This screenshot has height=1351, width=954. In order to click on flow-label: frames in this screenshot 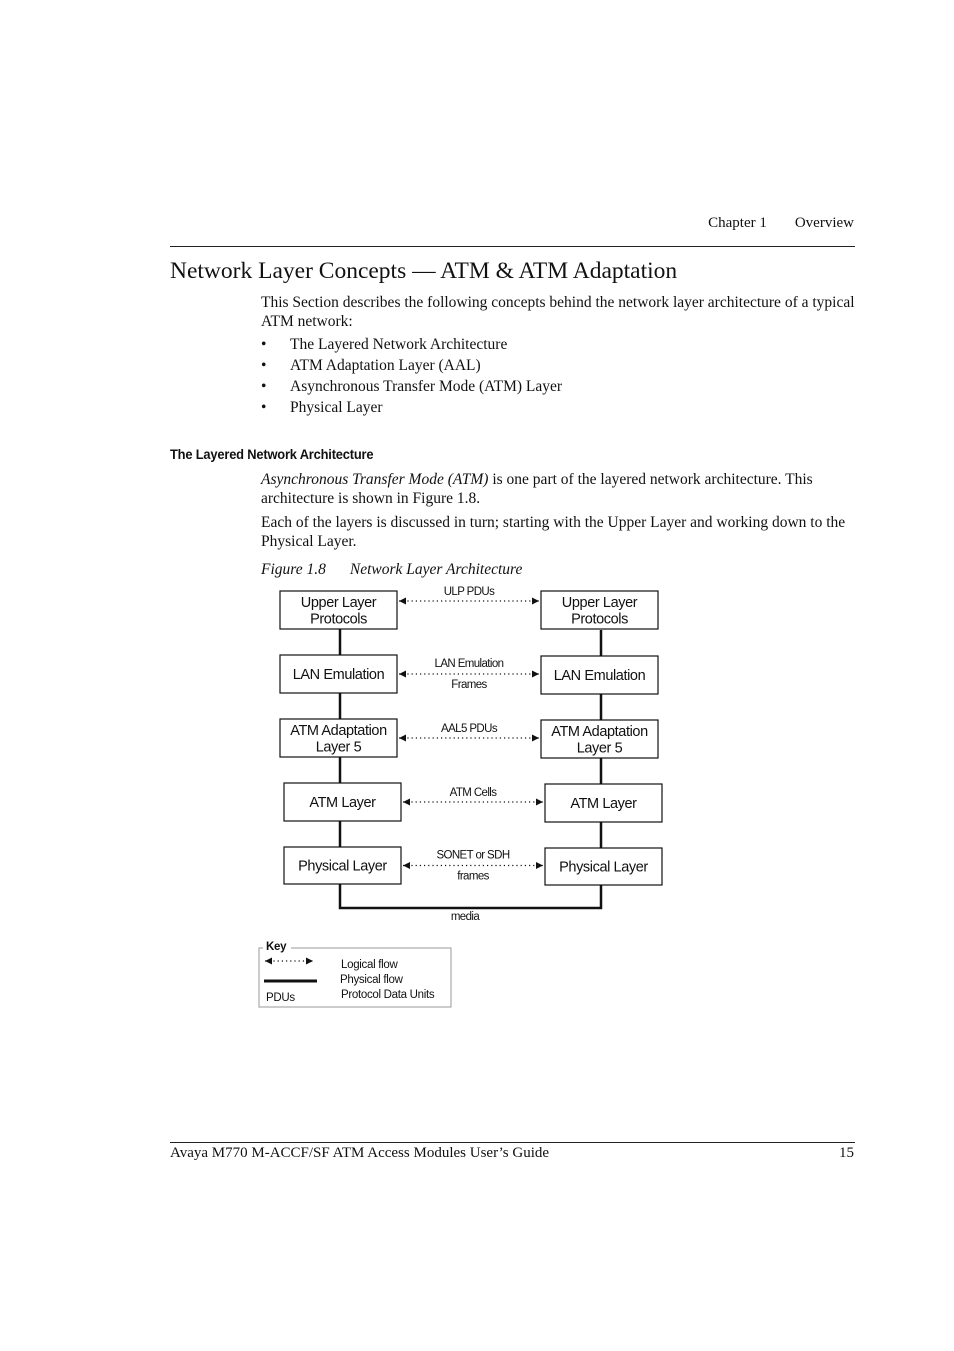, I will do `click(473, 877)`.